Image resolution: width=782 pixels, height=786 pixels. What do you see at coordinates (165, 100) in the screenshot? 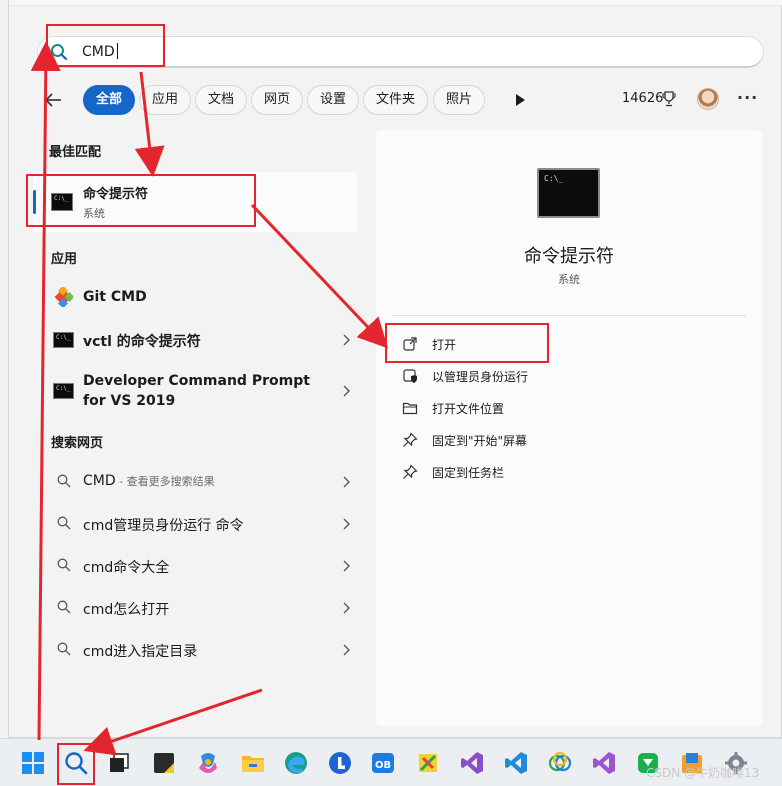
I see `filter-apps: 应用` at bounding box center [165, 100].